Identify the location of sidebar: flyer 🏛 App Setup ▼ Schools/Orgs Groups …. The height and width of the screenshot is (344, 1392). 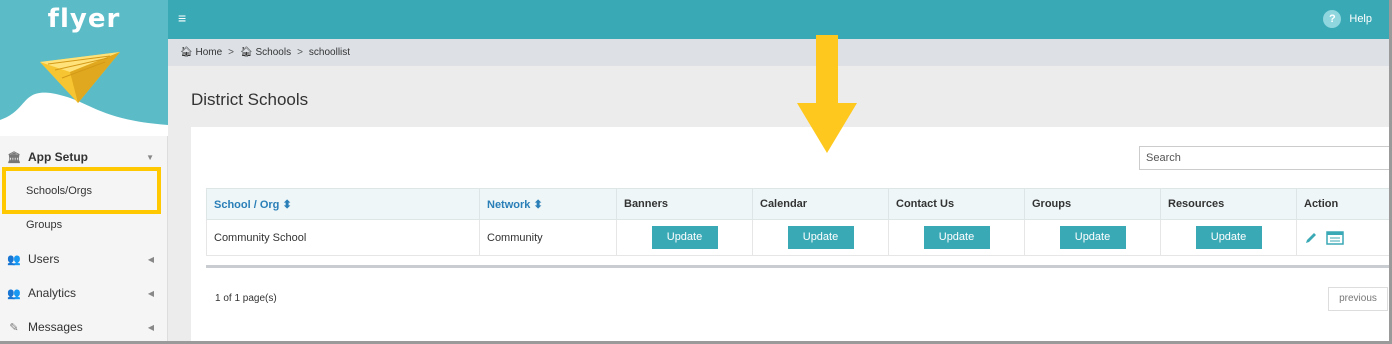
(84, 172).